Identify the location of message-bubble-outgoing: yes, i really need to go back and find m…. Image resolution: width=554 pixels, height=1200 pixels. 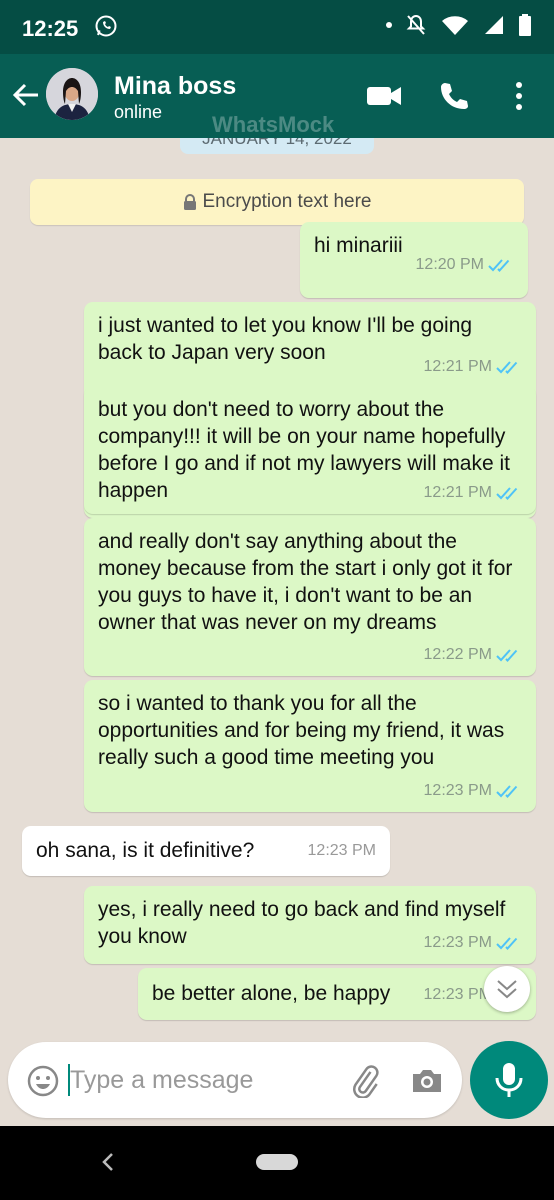
(310, 925).